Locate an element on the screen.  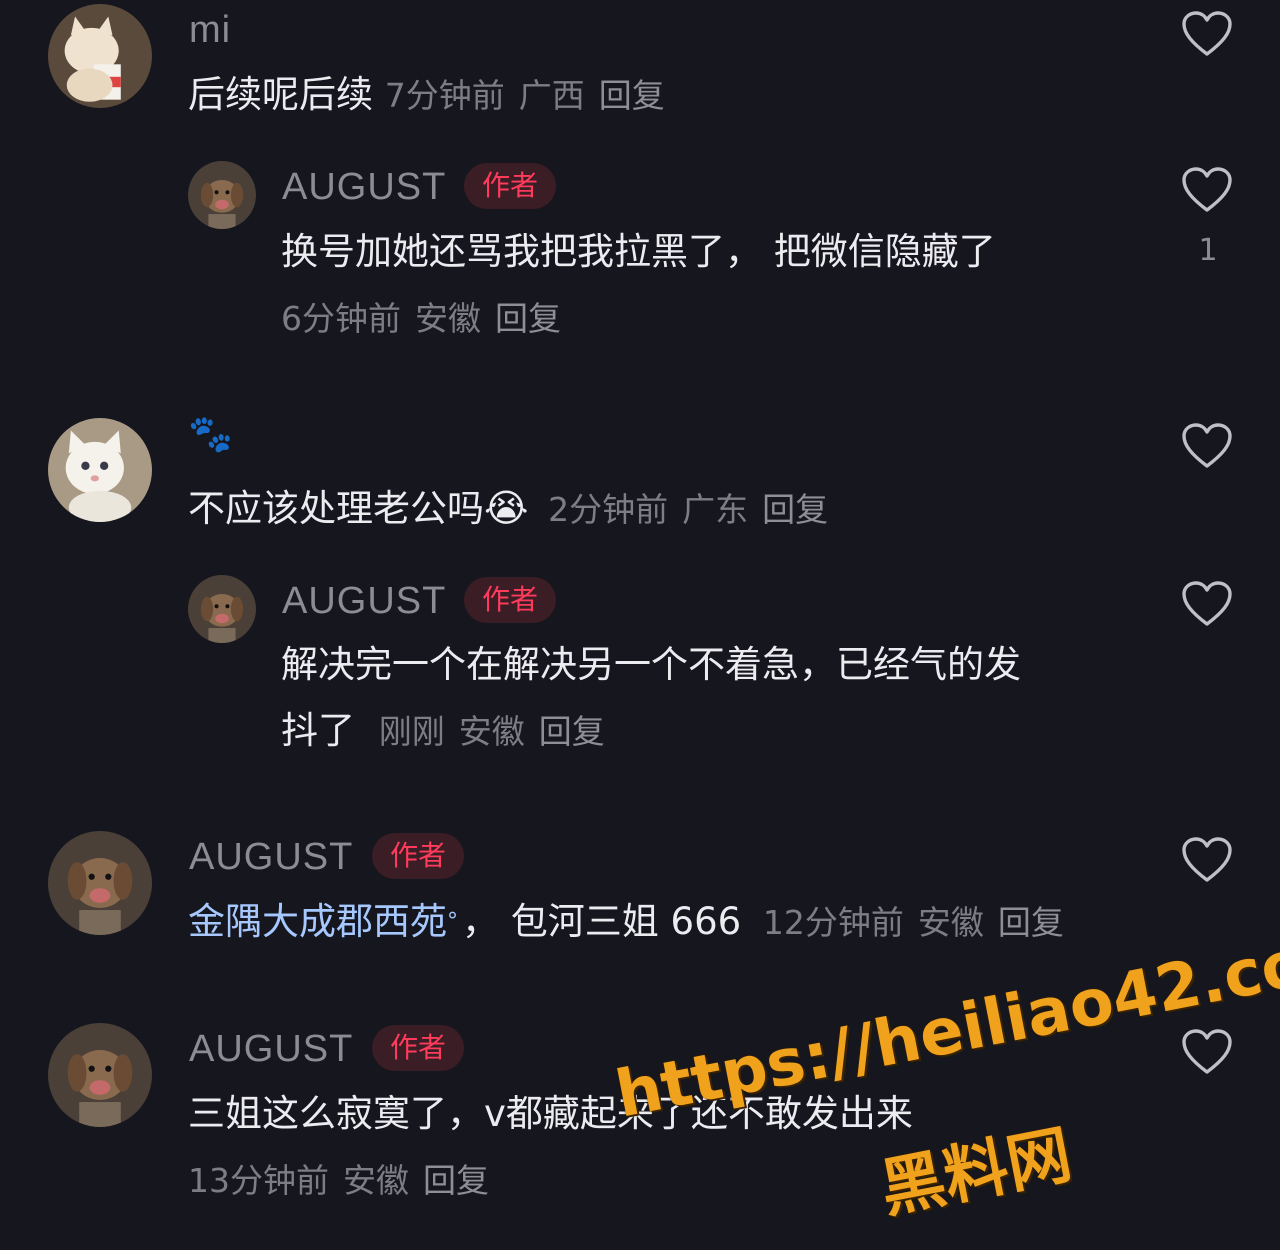
comment-body: ， 包河三姐 666 is located at coordinates (602, 921).